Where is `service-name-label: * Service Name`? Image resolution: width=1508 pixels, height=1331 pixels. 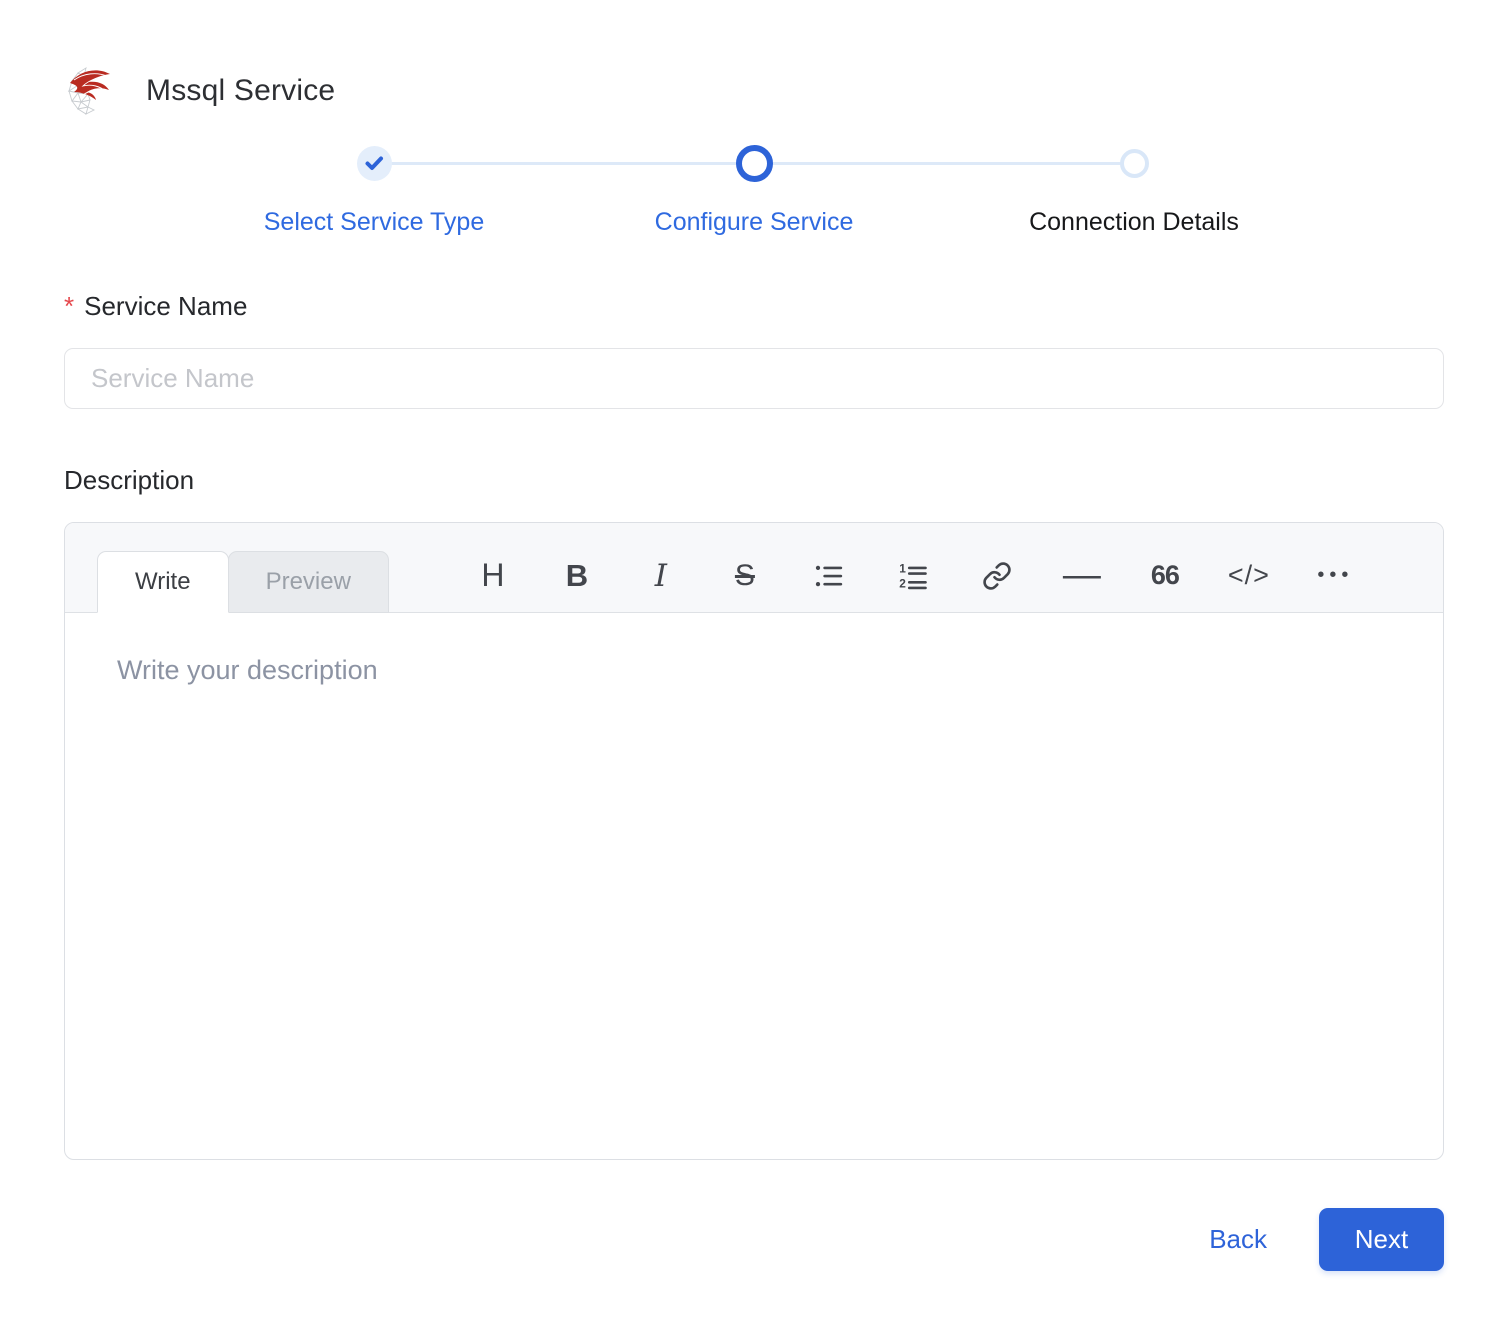 service-name-label: * Service Name is located at coordinates (156, 306).